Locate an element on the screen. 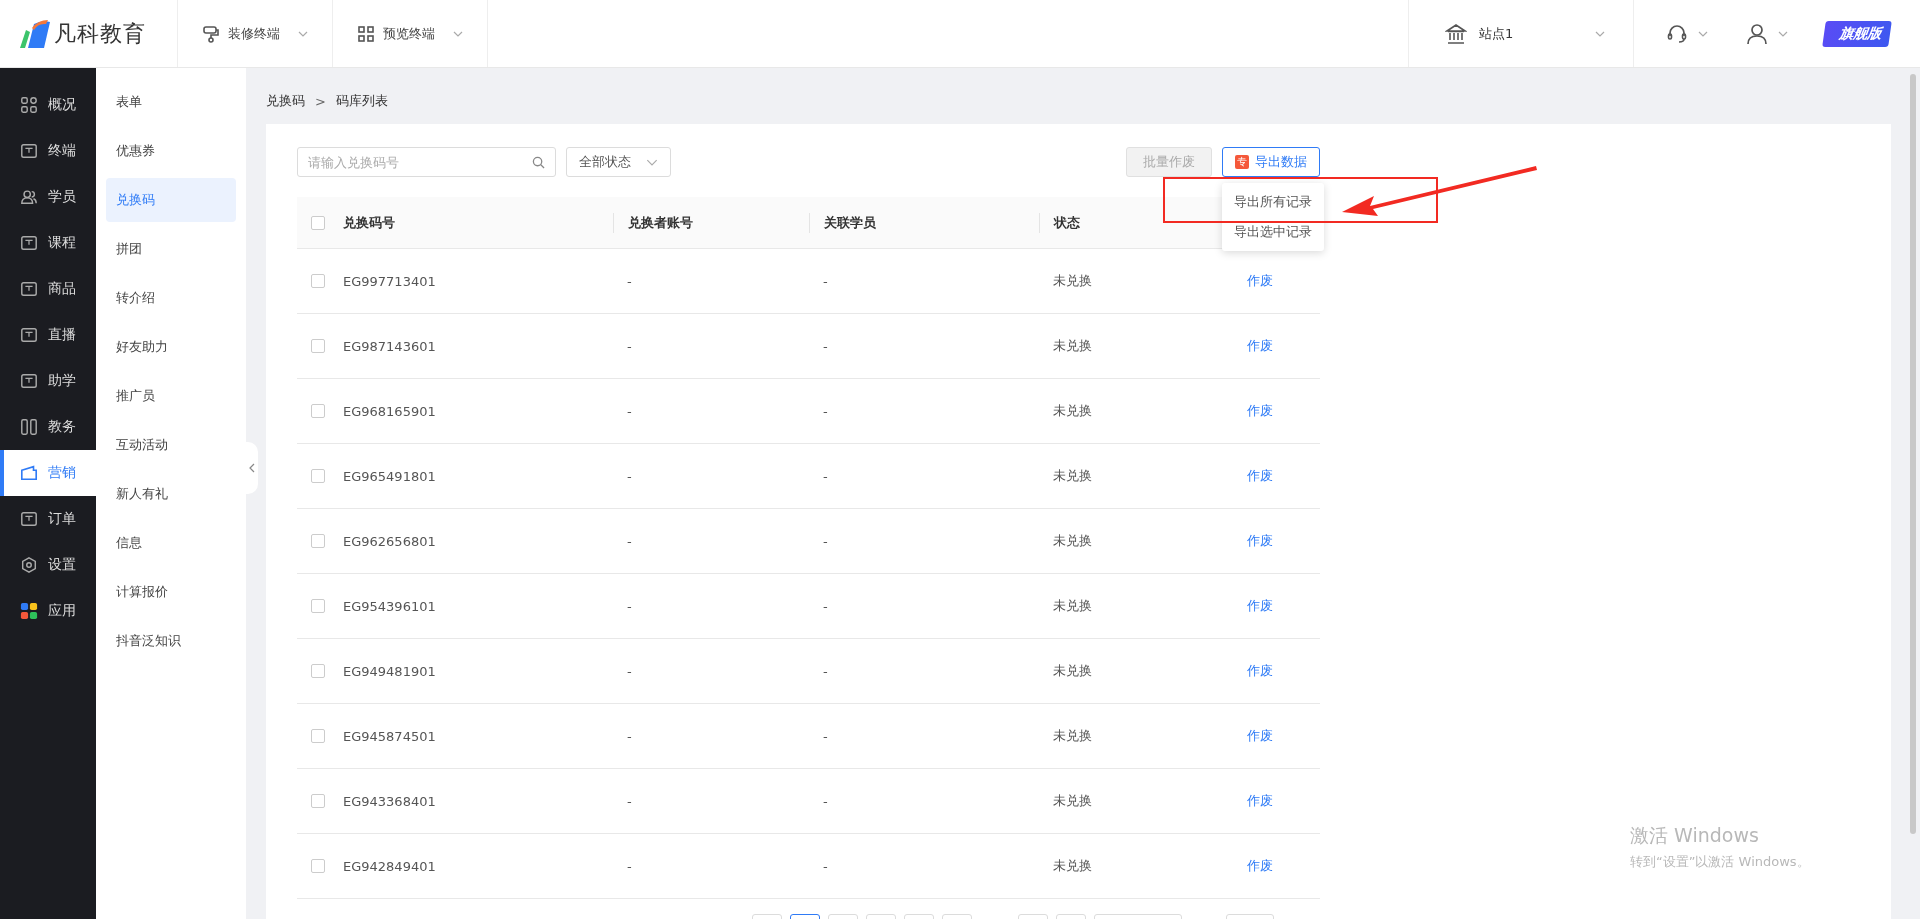 This screenshot has height=919, width=1920. subnav-item: 拼团 is located at coordinates (171, 249).